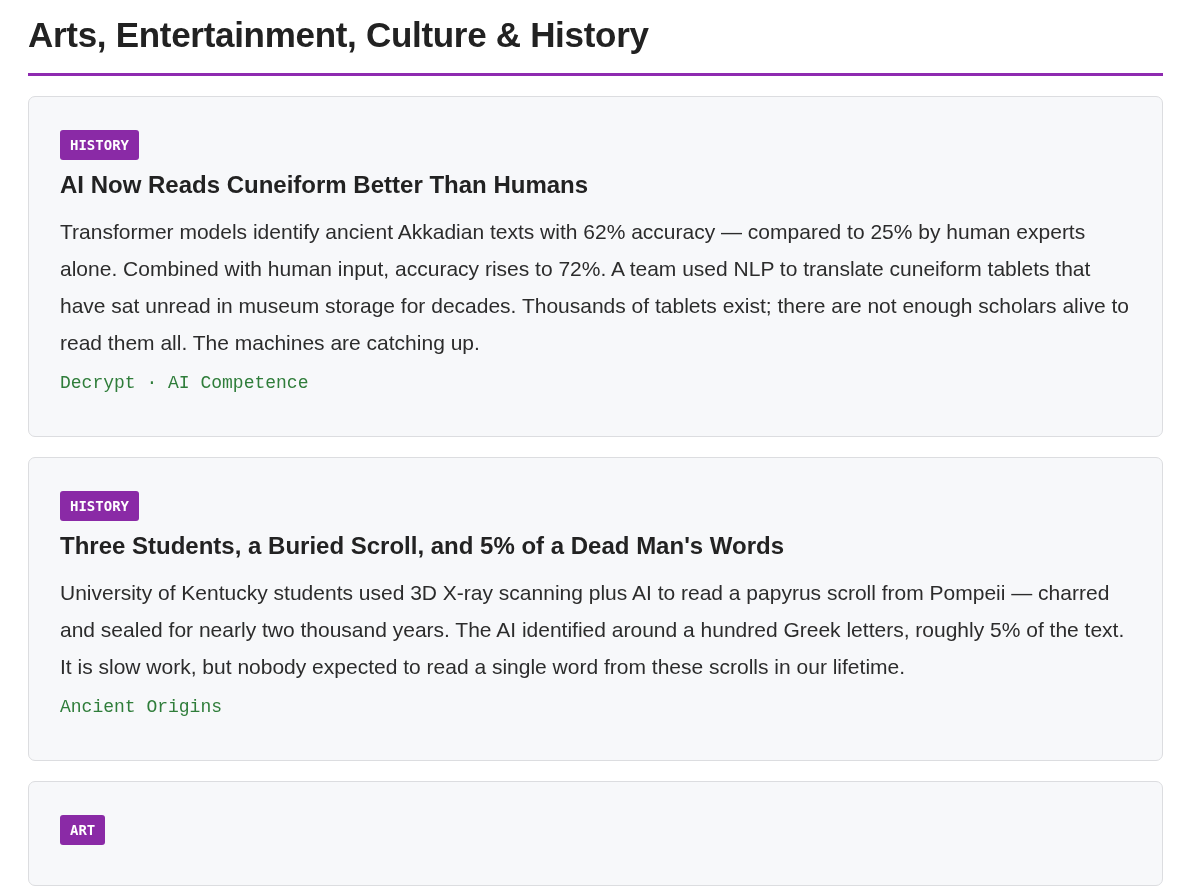 Image resolution: width=1200 pixels, height=893 pixels. What do you see at coordinates (83, 830) in the screenshot?
I see `category-tag: ART` at bounding box center [83, 830].